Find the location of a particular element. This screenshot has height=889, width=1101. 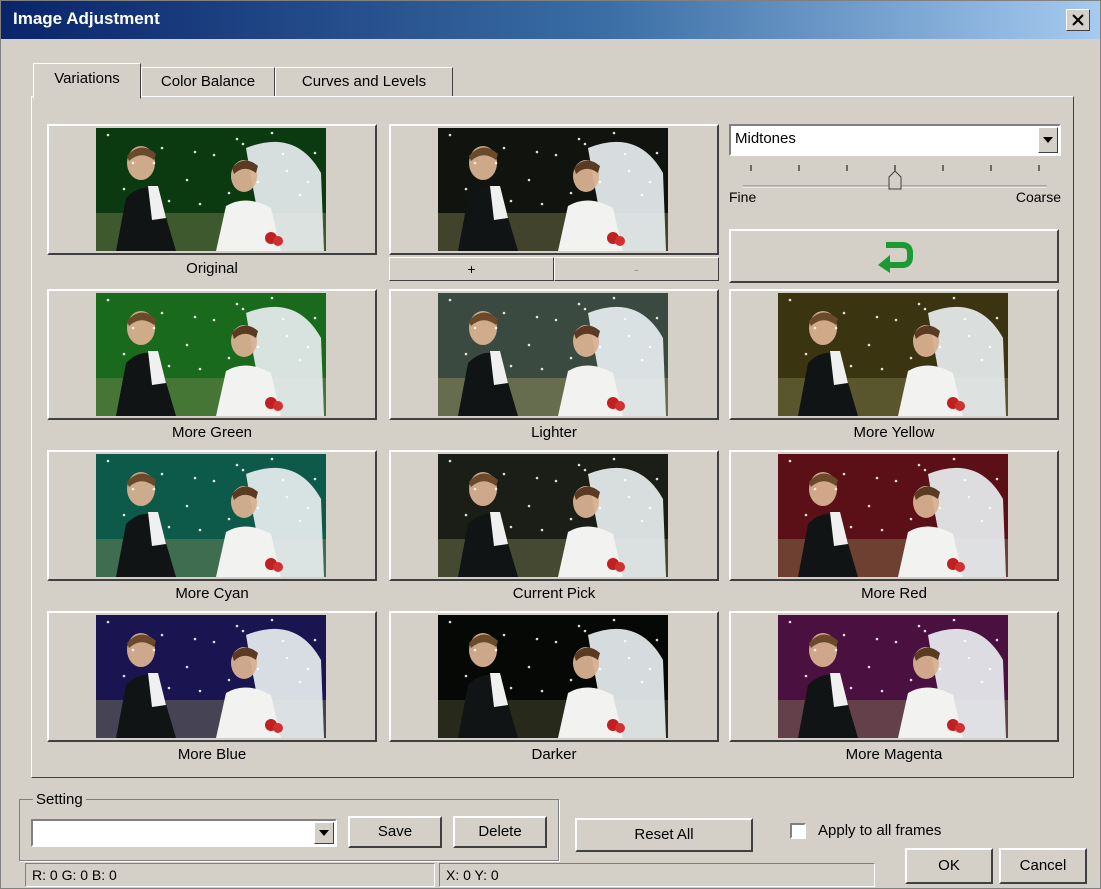

variation-label: Darker is located at coordinates (554, 754).